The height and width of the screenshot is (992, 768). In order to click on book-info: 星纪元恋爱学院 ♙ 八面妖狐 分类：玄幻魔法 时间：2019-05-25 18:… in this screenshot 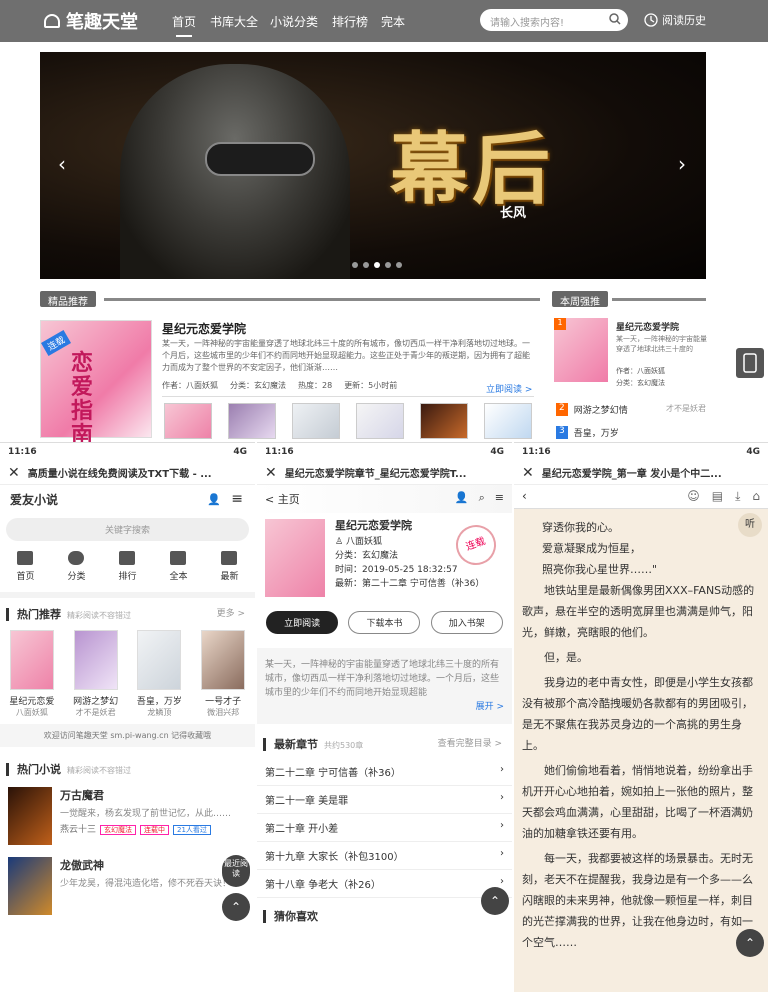, I will do `click(384, 558)`.